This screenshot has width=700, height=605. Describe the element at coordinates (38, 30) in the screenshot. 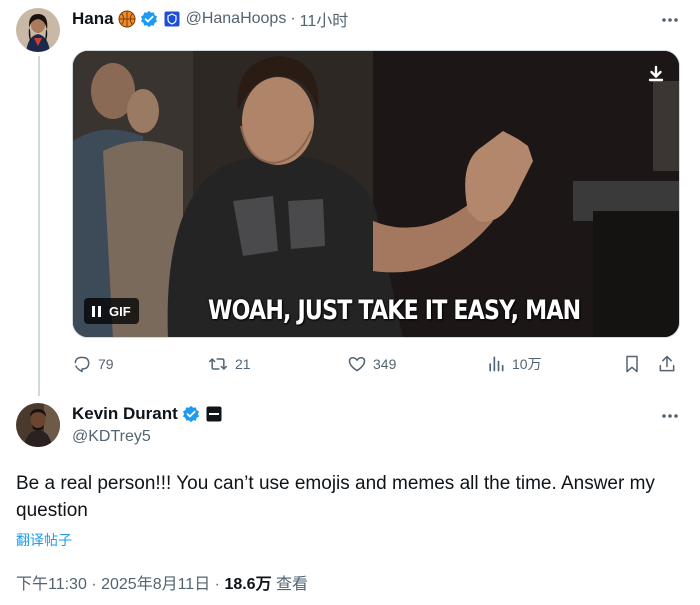

I see `avatar-hana` at that location.